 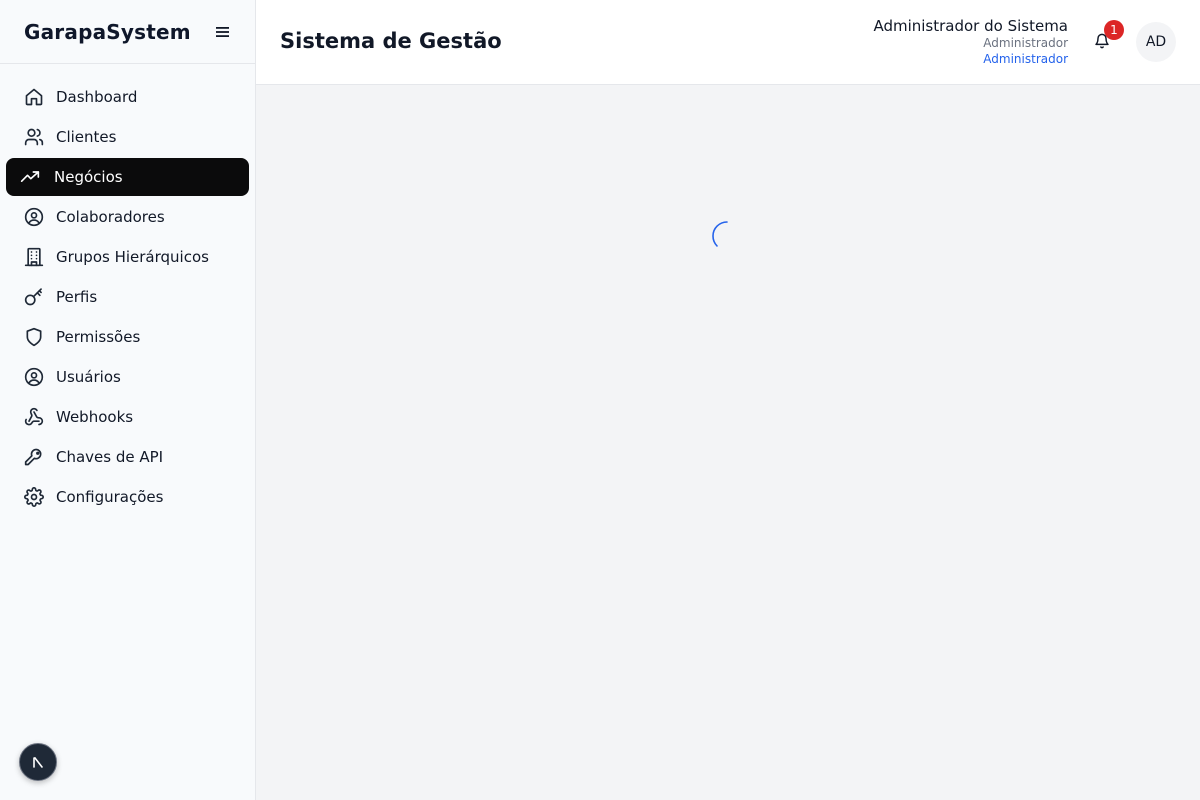 I want to click on users-icon, so click(x=34, y=137).